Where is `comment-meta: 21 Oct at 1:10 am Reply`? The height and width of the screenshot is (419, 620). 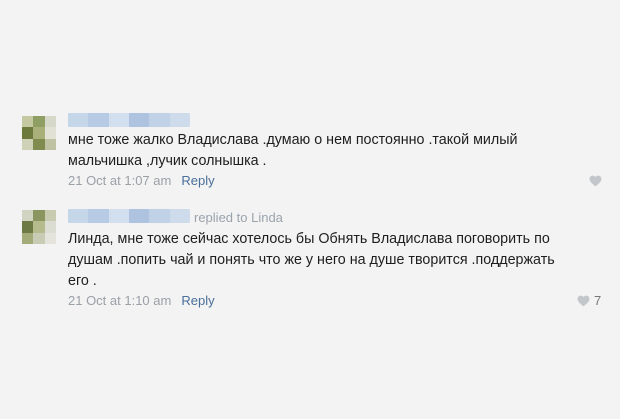
comment-meta: 21 Oct at 1:10 am Reply is located at coordinates (141, 300).